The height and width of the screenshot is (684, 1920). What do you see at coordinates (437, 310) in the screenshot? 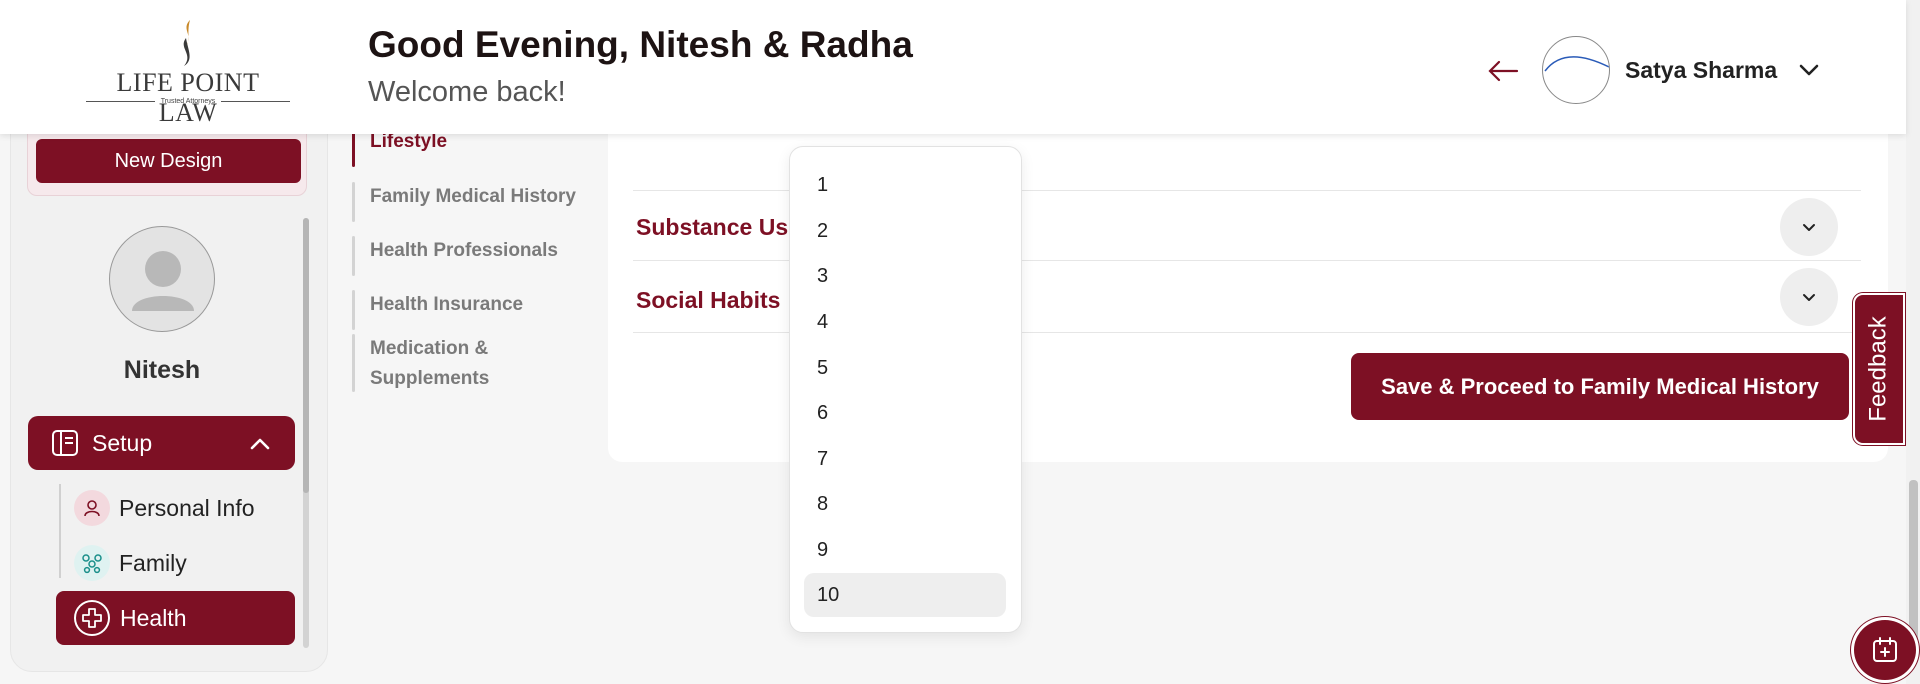
I see `step-health-insurance: Health Insurance` at bounding box center [437, 310].